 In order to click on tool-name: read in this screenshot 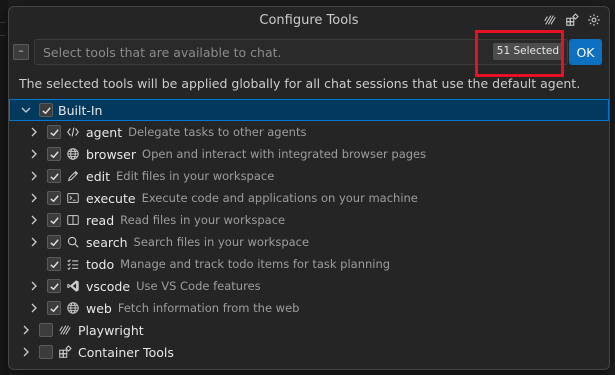, I will do `click(100, 220)`.